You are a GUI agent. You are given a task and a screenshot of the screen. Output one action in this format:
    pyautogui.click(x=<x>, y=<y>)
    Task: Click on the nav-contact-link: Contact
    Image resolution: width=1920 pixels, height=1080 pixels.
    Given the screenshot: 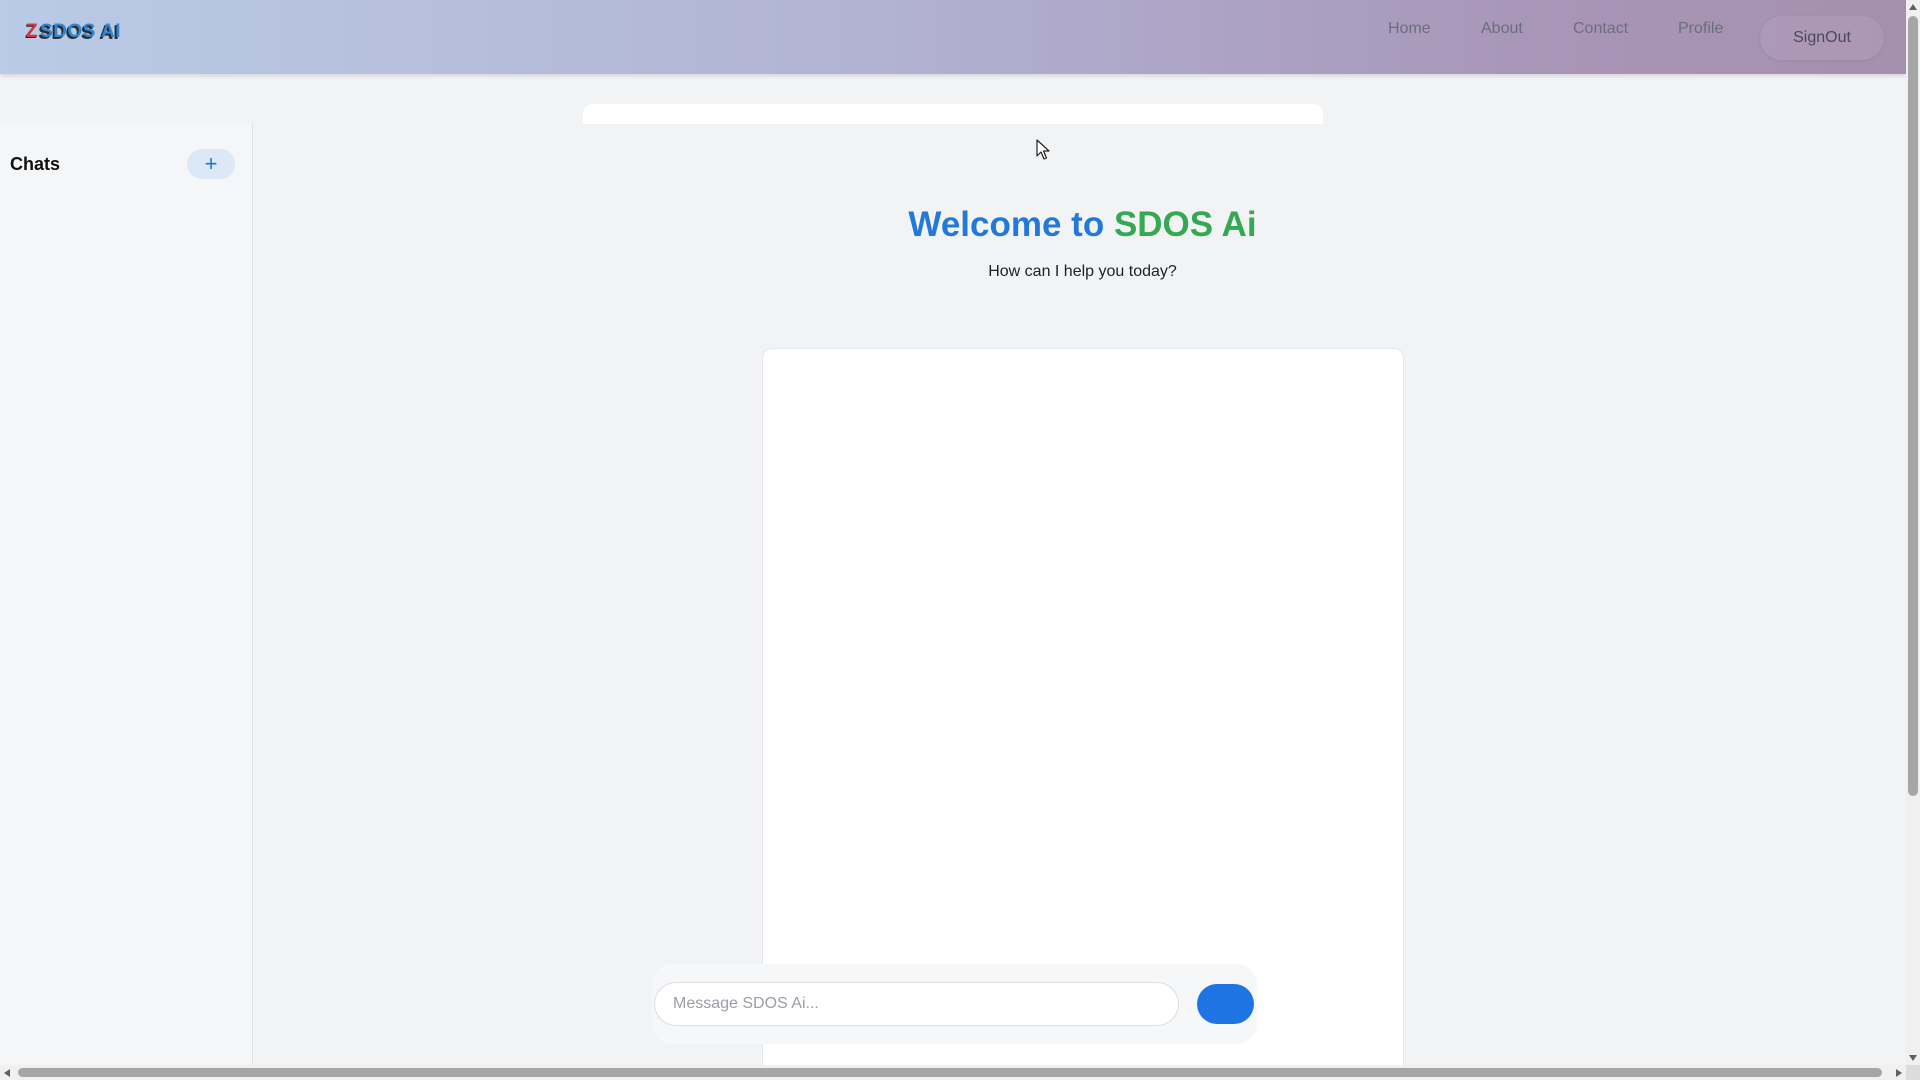 What is the action you would take?
    pyautogui.click(x=1600, y=29)
    